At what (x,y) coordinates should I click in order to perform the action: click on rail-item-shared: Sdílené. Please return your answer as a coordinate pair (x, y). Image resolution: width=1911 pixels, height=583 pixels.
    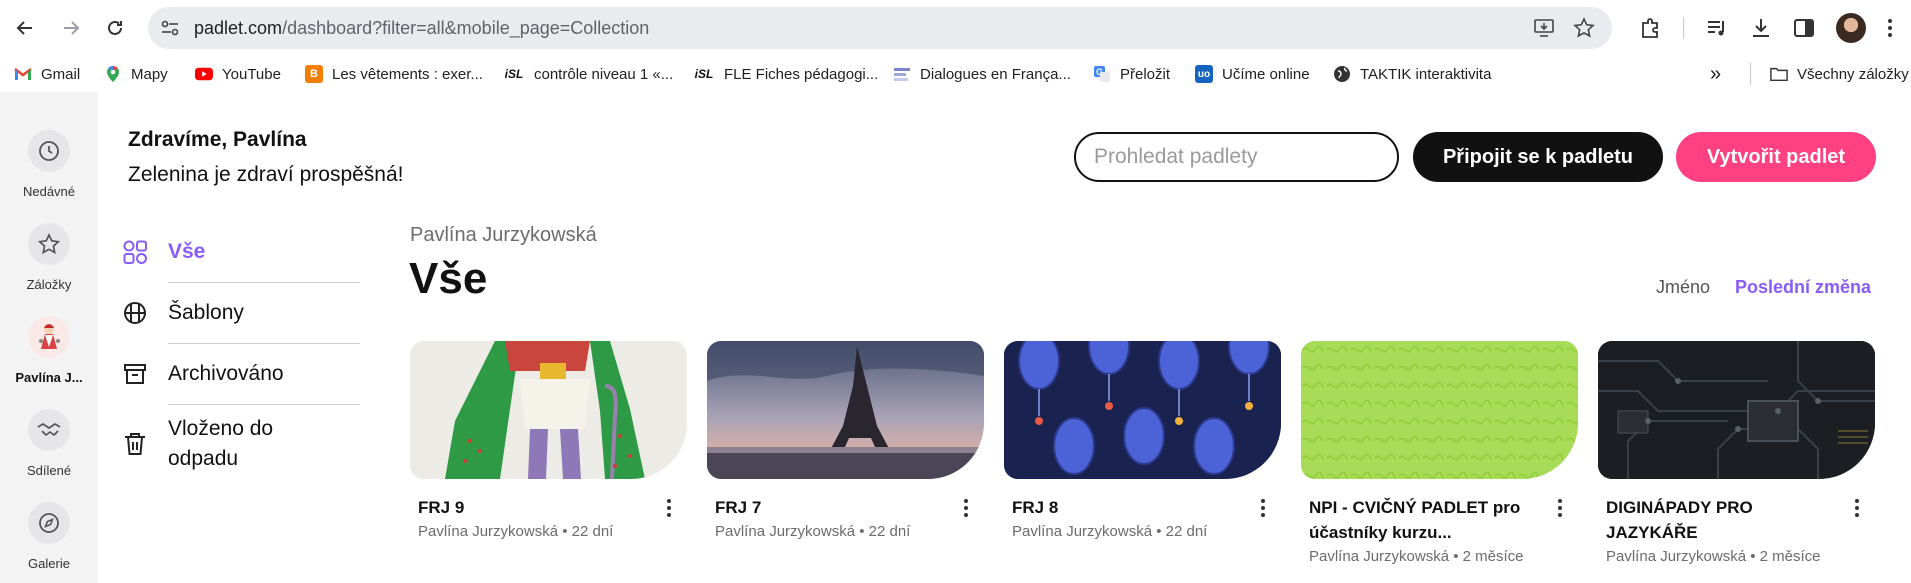
    Looking at the image, I should click on (49, 443).